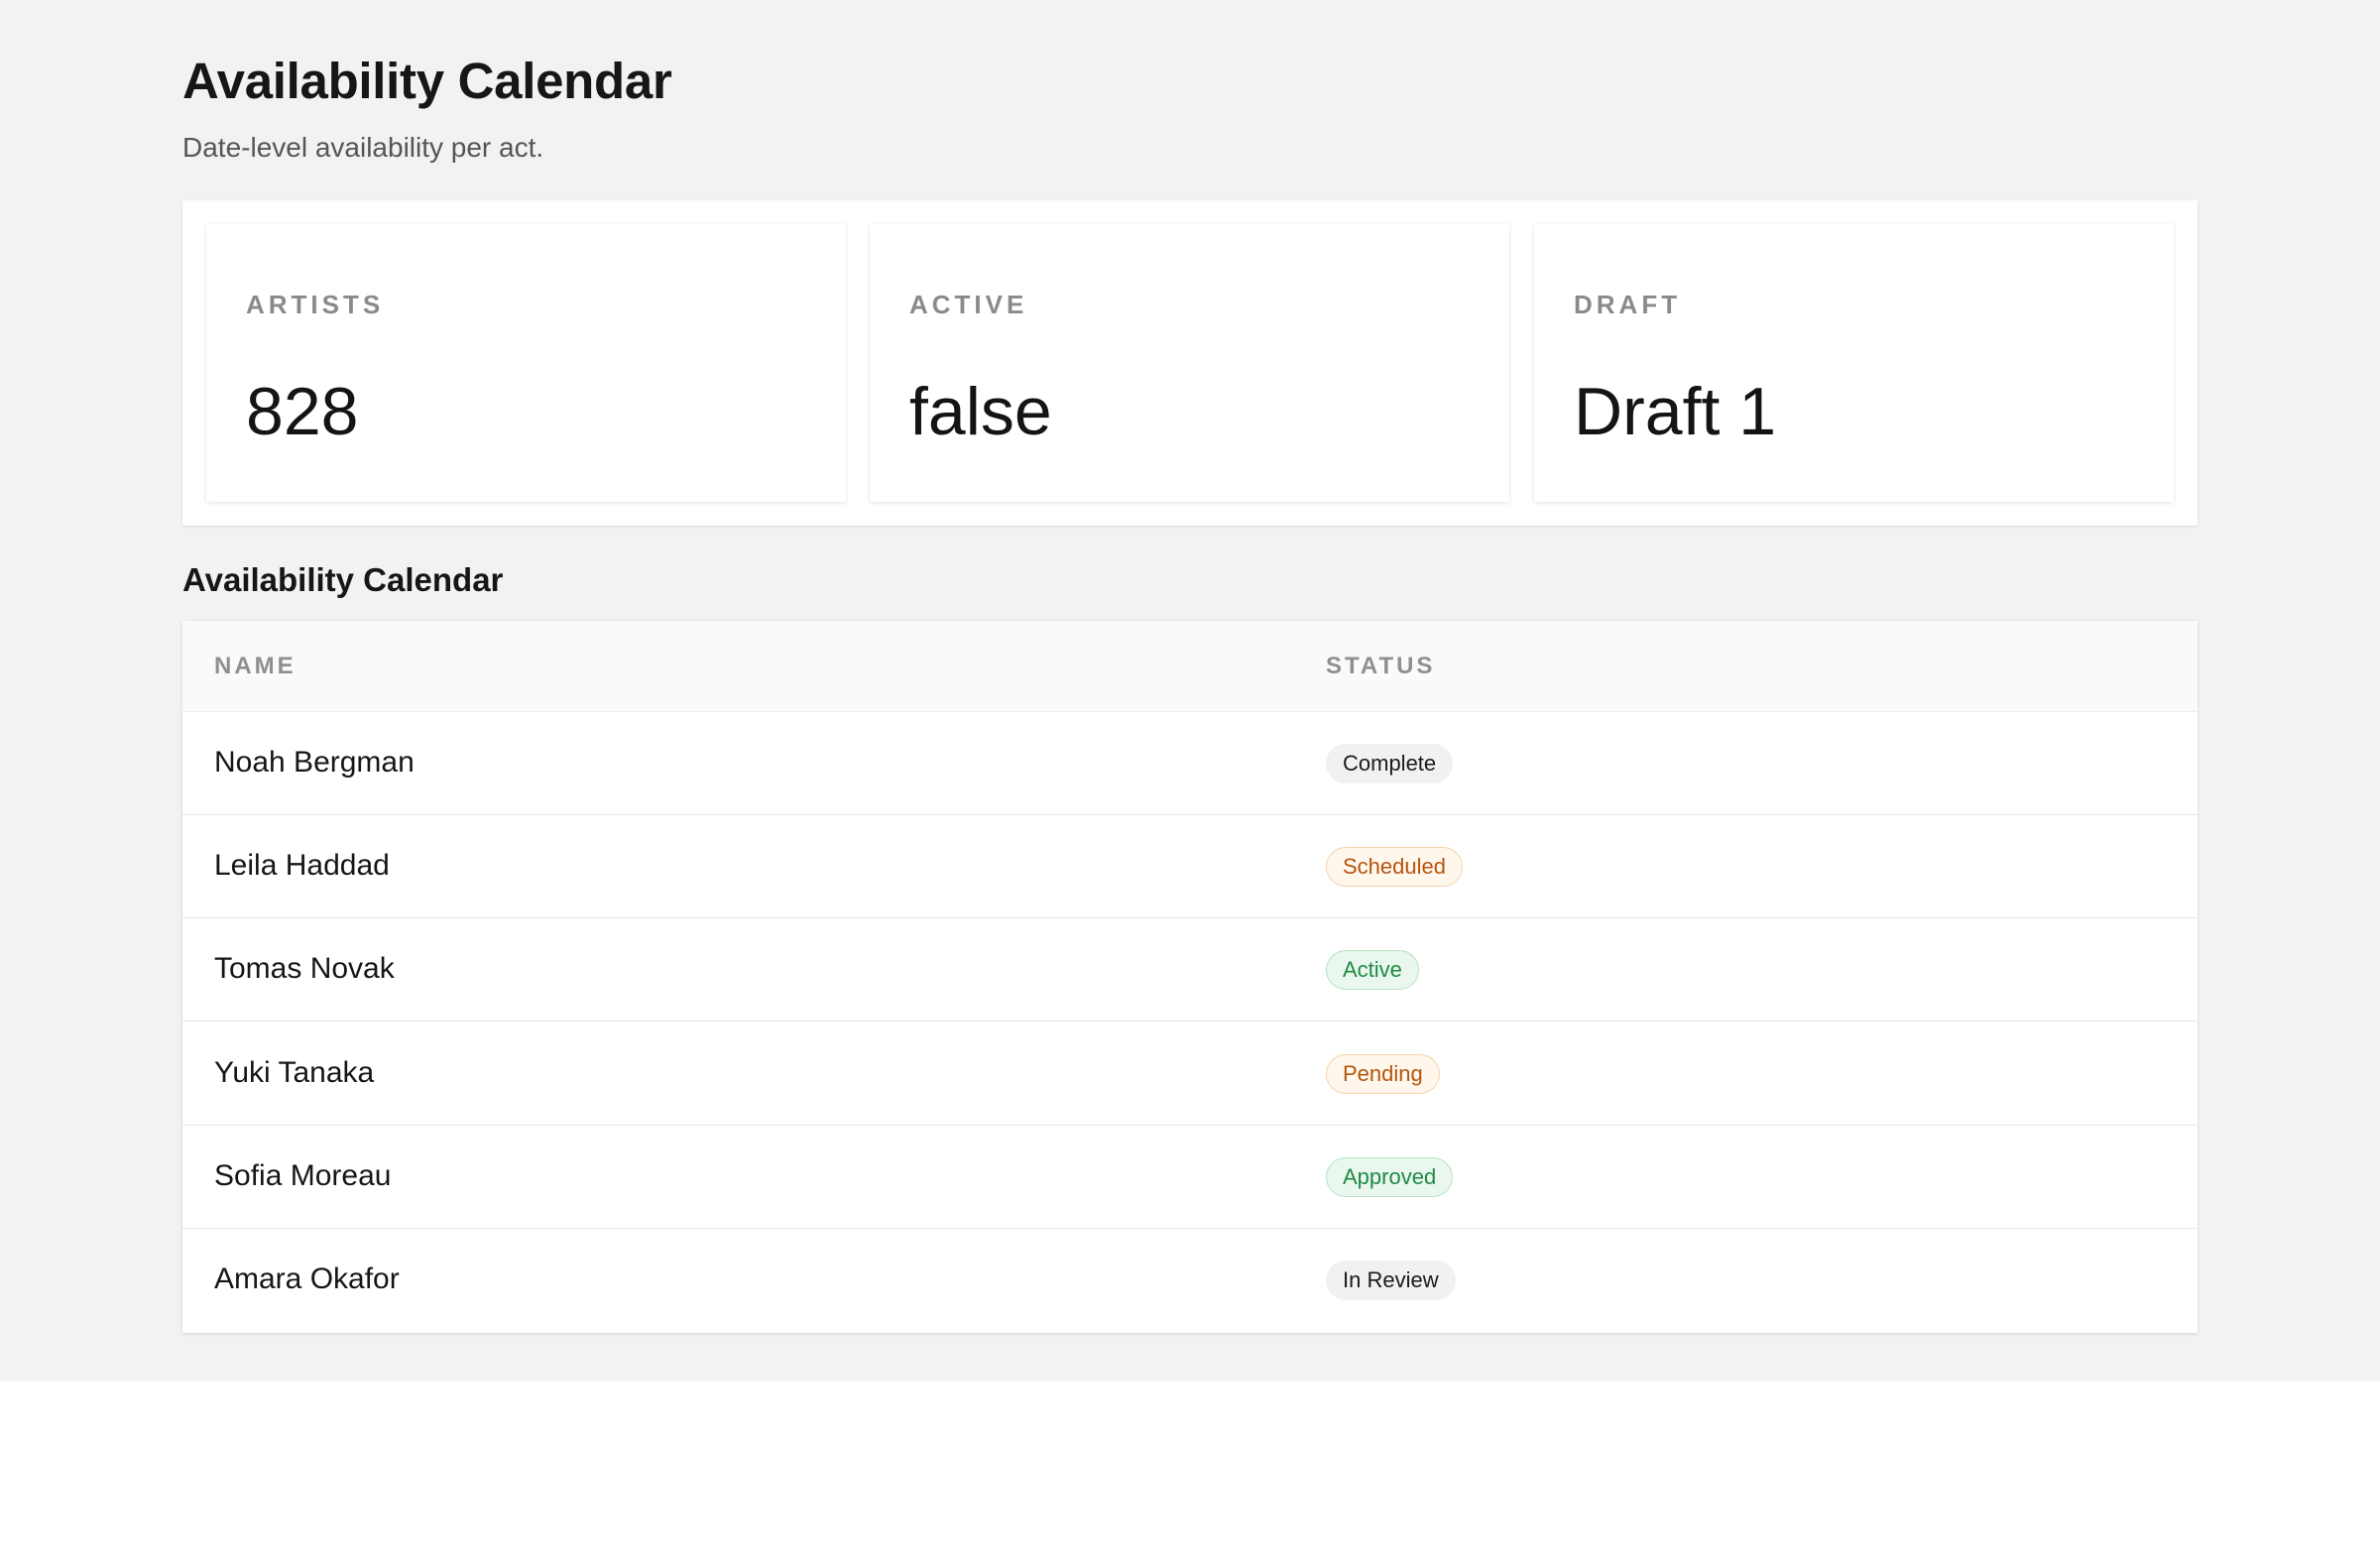  What do you see at coordinates (1372, 970) in the screenshot?
I see `status-badge: Active` at bounding box center [1372, 970].